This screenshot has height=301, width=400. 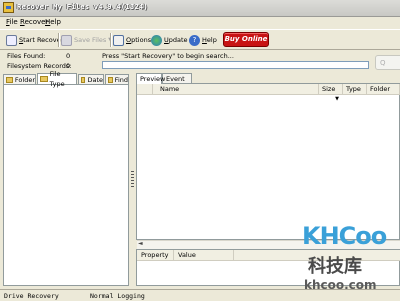 I want to click on globe-icon, so click(x=156, y=40).